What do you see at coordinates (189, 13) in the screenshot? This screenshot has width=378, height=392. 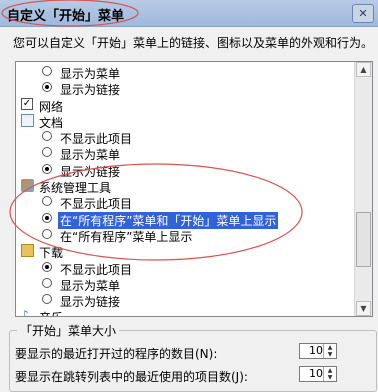 I see `title-bar: 自定义「开始」菜单 ✕` at bounding box center [189, 13].